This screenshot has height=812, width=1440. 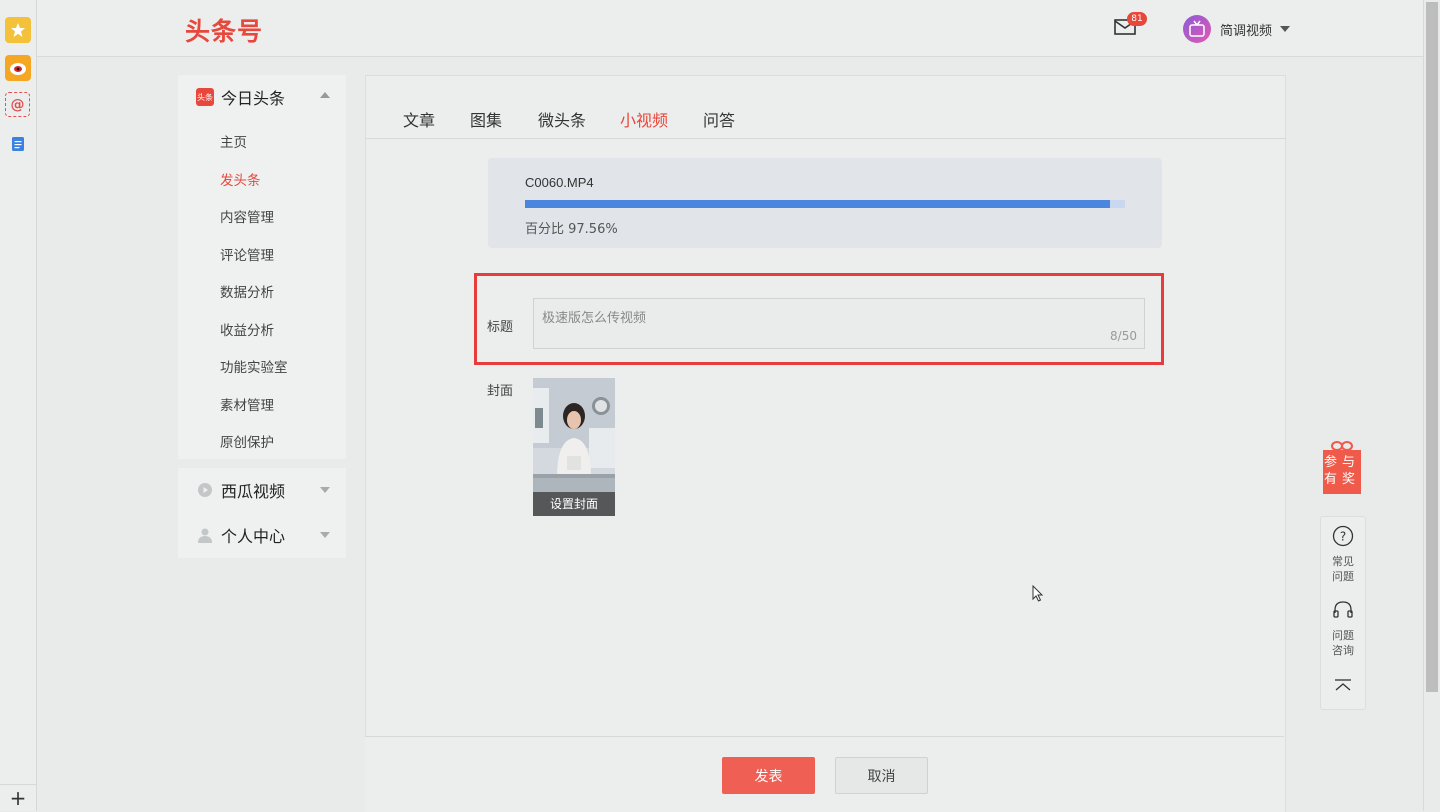 I want to click on sidebar-section-title: 个人中心, so click(x=253, y=536).